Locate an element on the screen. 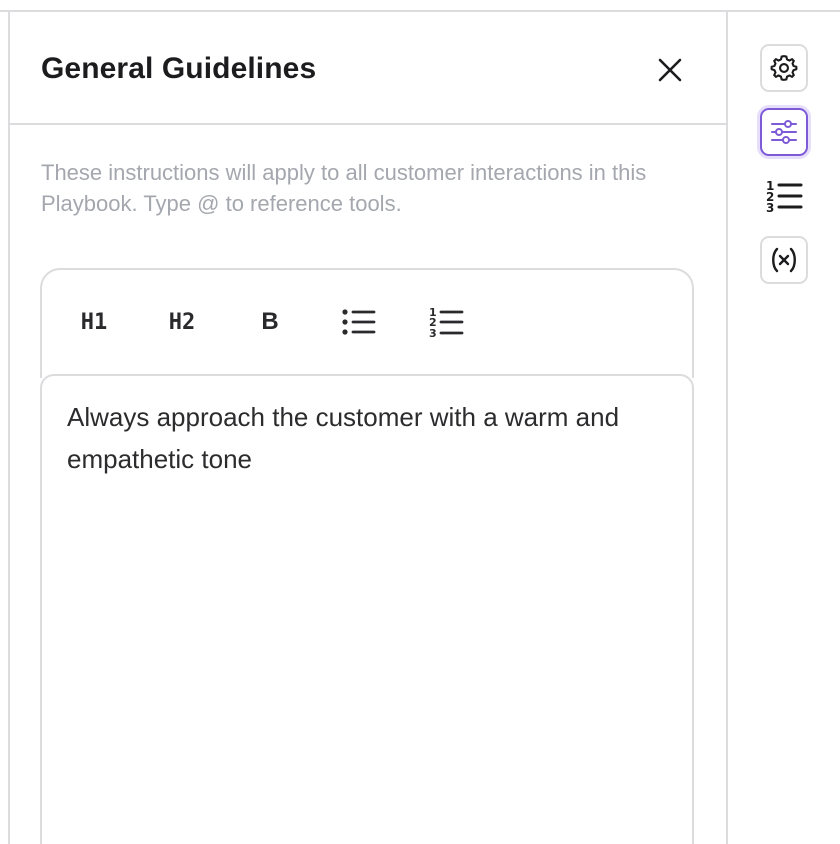 This screenshot has height=844, width=840. bullet-list-icon is located at coordinates (359, 322).